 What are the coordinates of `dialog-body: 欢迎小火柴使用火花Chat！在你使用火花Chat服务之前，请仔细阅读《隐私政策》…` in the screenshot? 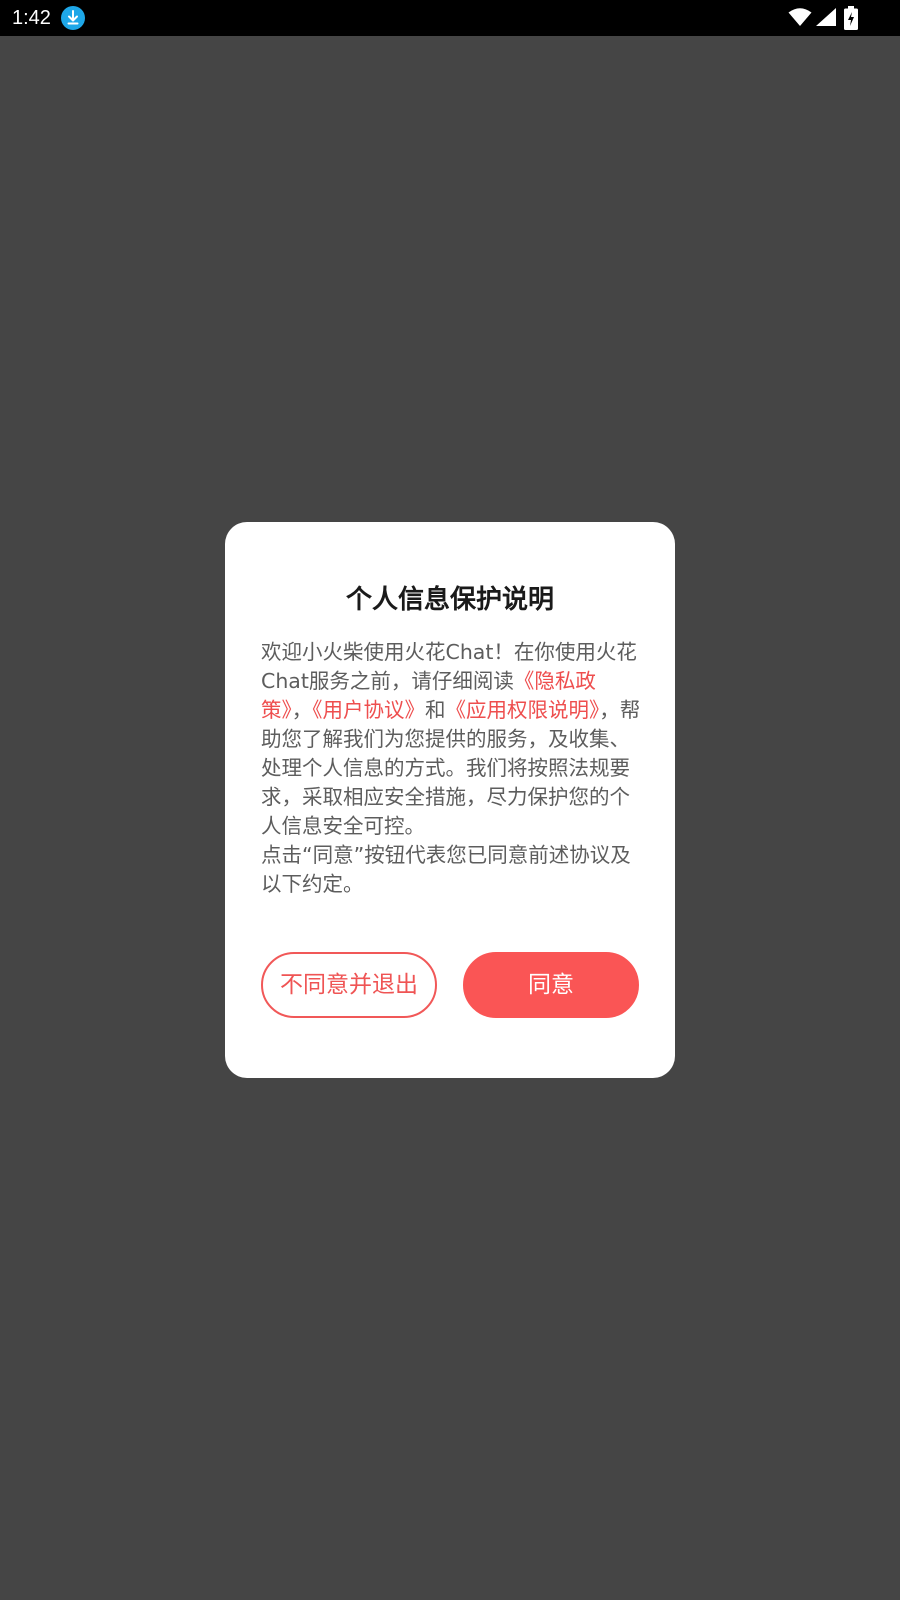 It's located at (451, 768).